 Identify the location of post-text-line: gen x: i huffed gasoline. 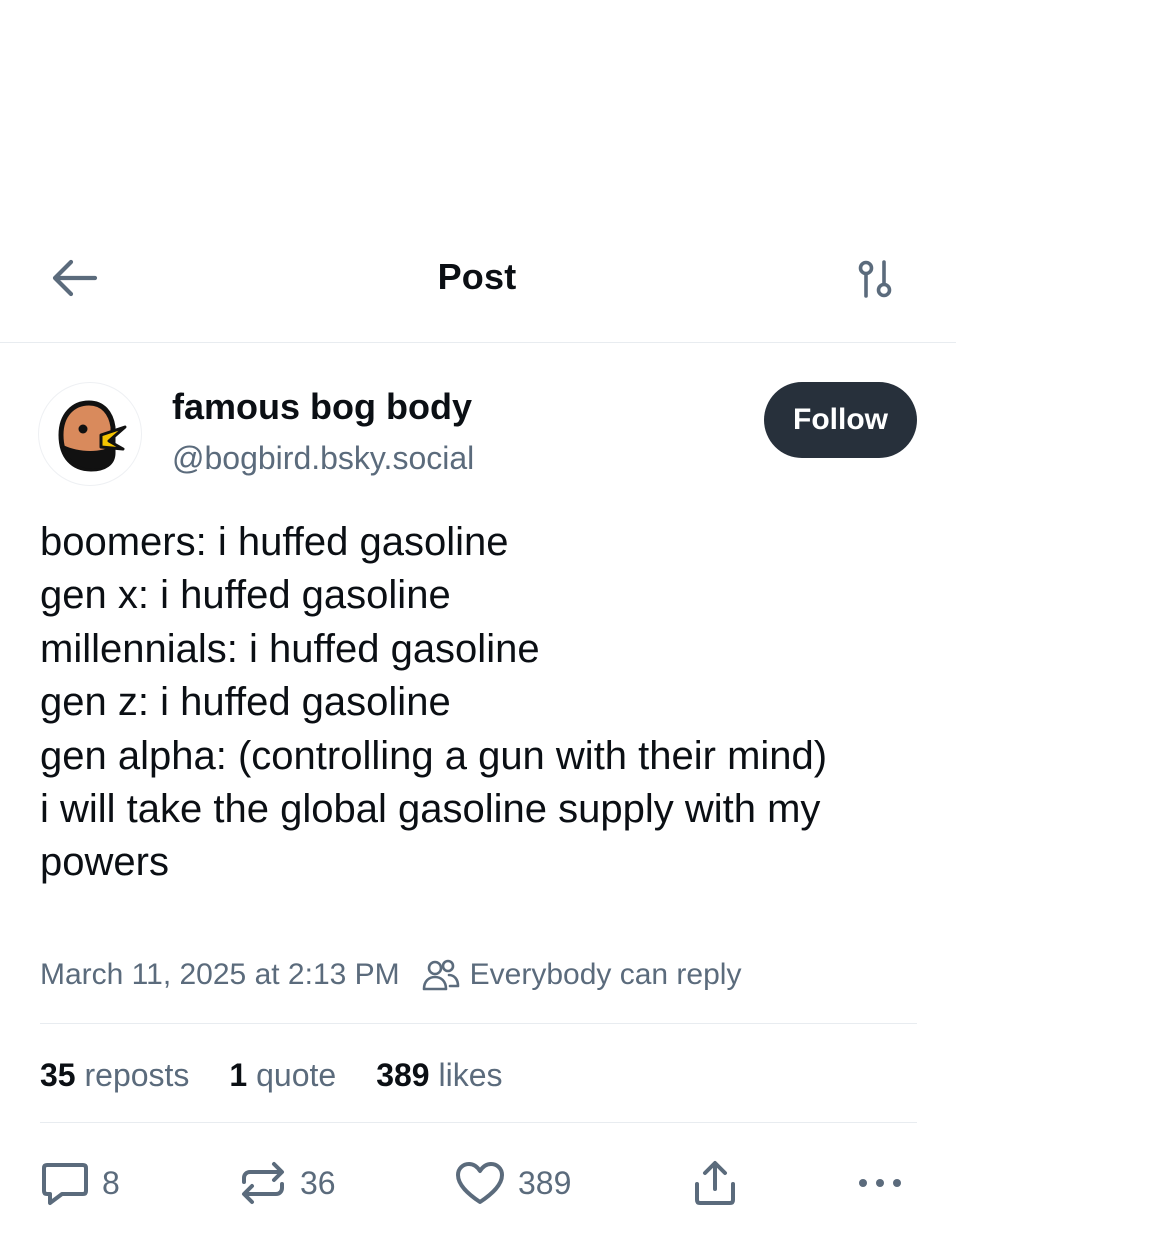
(245, 595).